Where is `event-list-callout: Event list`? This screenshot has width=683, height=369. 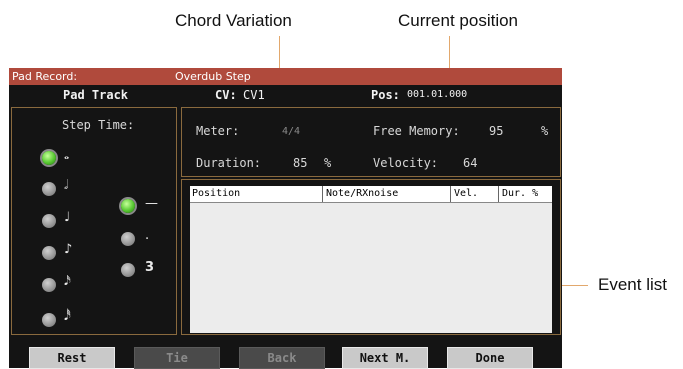 event-list-callout: Event list is located at coordinates (632, 284).